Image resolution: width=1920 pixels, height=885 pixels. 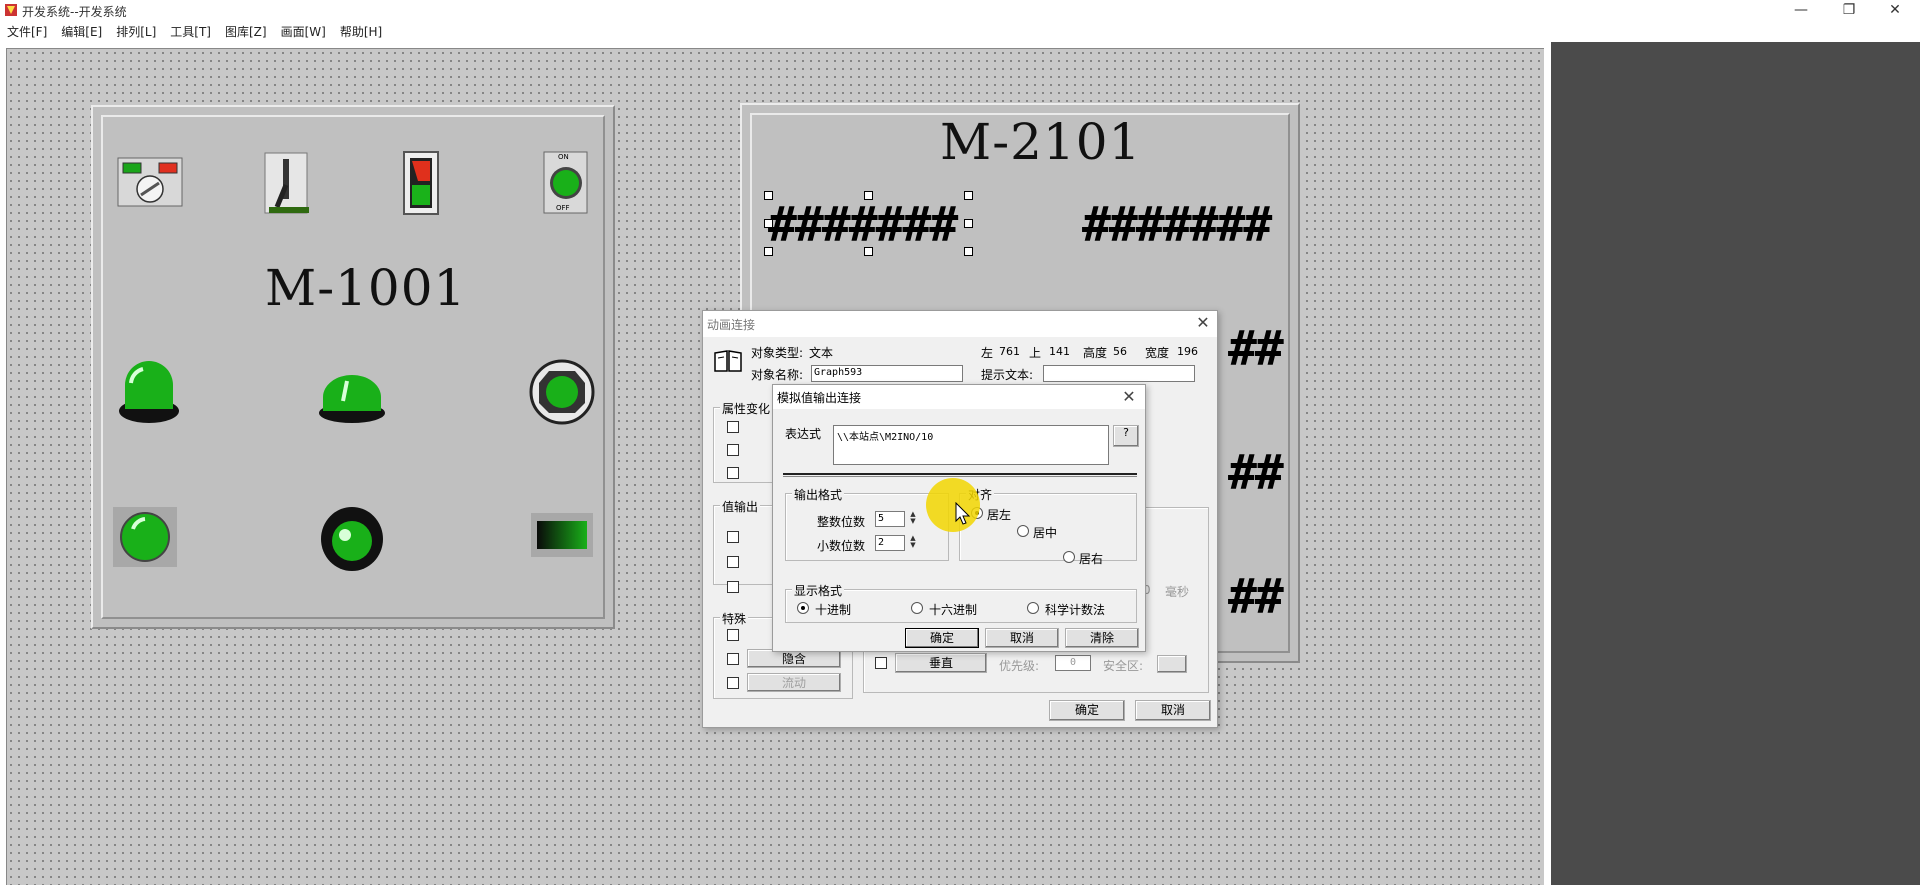 I want to click on minimize-button: —, so click(x=1801, y=11).